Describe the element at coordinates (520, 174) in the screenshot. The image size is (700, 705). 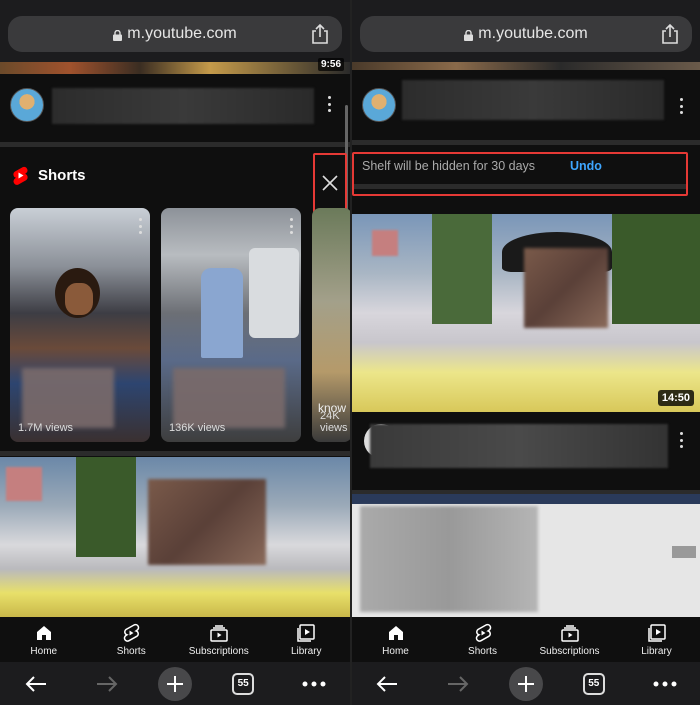
I see `shelf-hidden-notice: Shelf will be hidden for 30 days Undo` at that location.